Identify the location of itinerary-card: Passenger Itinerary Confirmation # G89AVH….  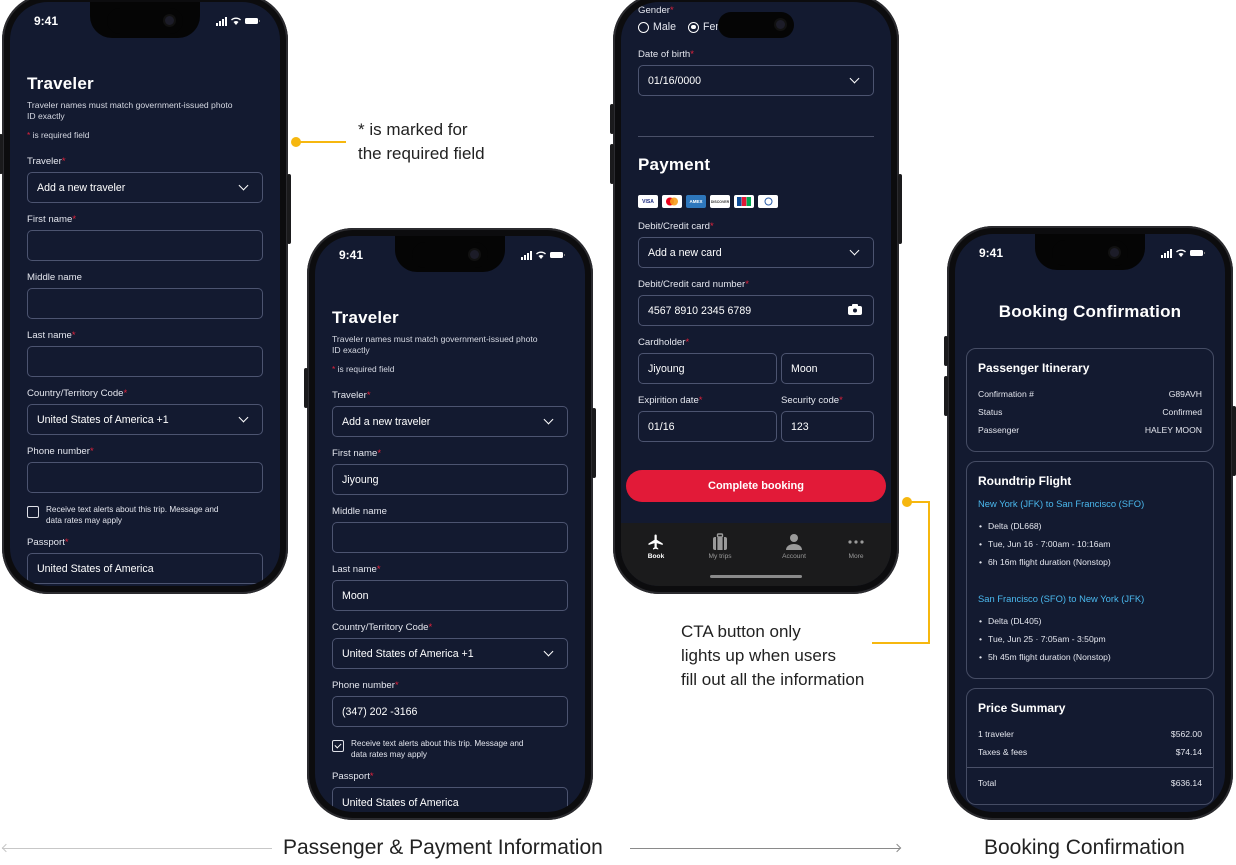
(1090, 400).